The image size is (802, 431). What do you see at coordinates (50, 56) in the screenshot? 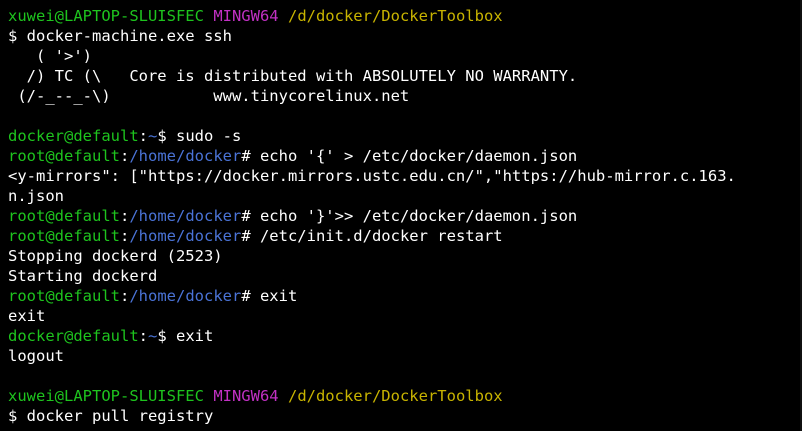
I see `terminal-text-segment: ( '>')` at bounding box center [50, 56].